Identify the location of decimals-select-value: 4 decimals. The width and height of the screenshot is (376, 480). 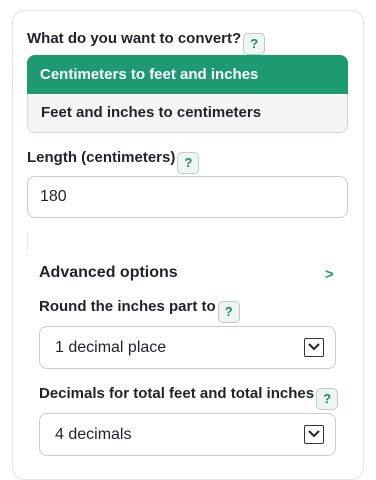
(93, 434).